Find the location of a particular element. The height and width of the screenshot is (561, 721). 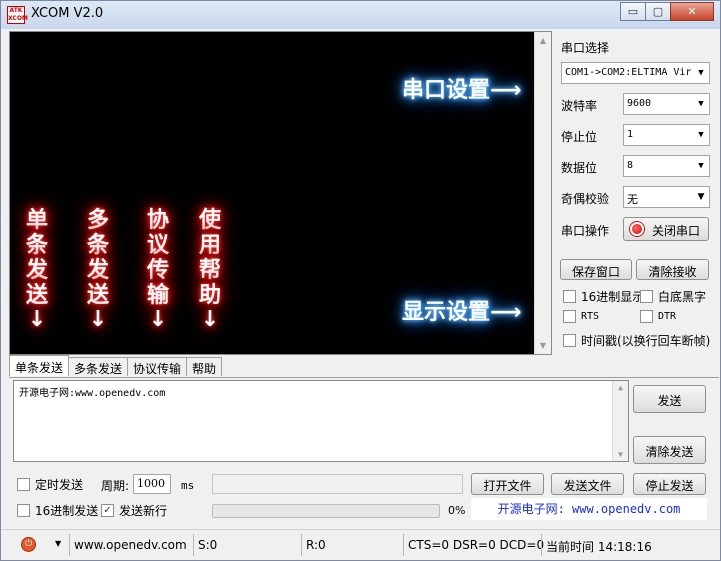

minimize-button: ▭ is located at coordinates (633, 11).